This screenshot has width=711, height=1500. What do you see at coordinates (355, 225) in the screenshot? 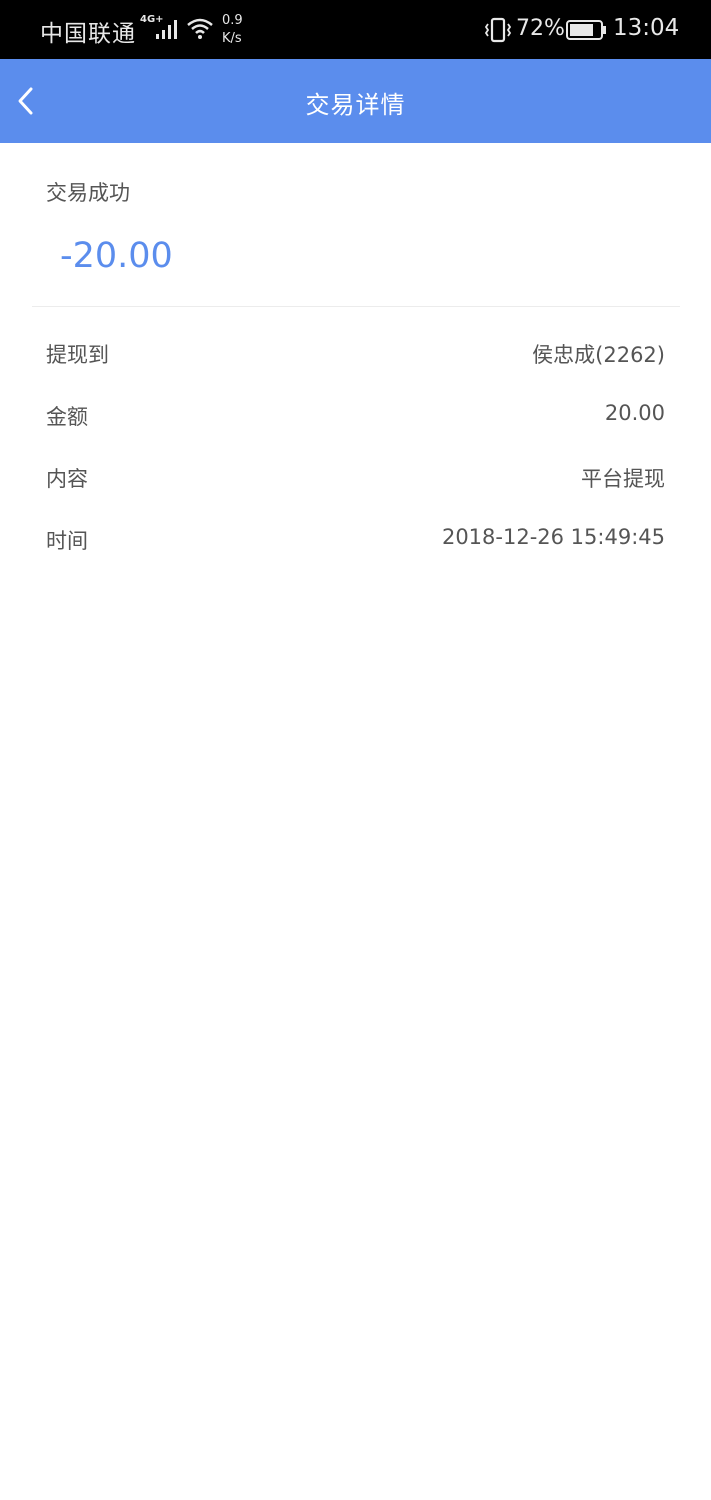
I see `transaction-summary: 交易成功 -20.00` at bounding box center [355, 225].